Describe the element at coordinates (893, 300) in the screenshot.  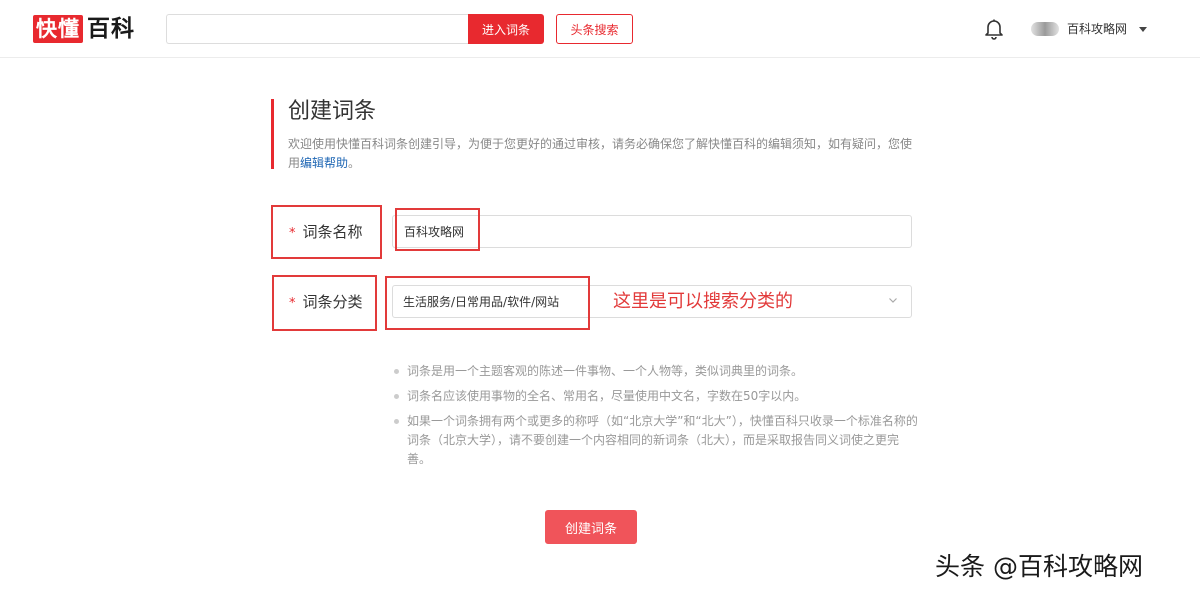
I see `chevron-down-icon` at that location.